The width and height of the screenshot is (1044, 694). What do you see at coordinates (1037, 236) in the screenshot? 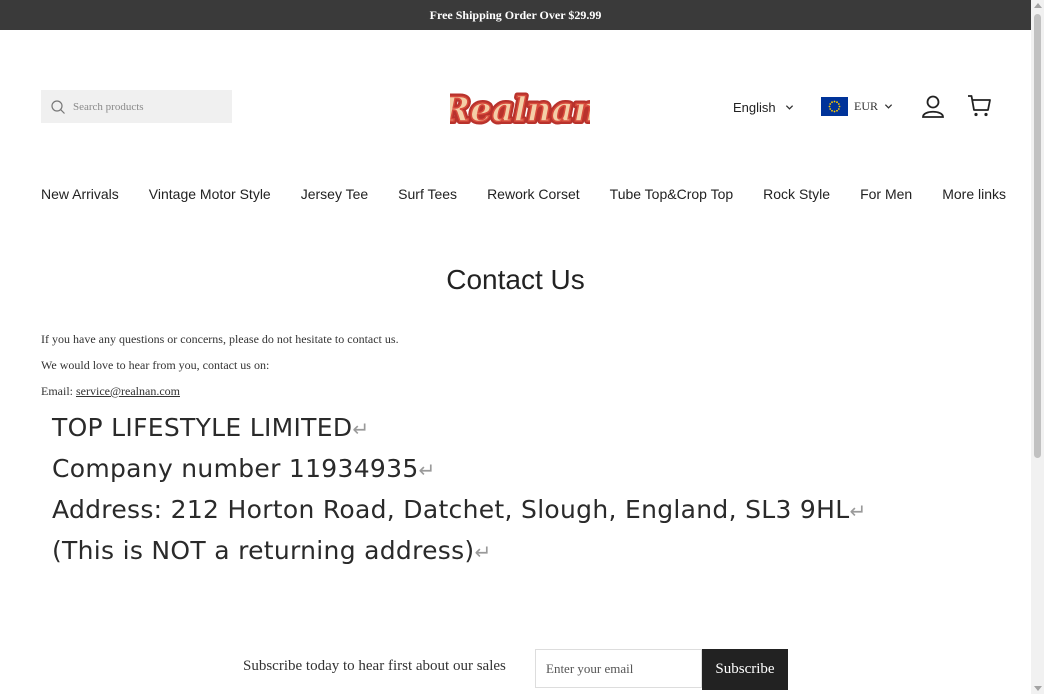
I see `scrollbar-thumb` at bounding box center [1037, 236].